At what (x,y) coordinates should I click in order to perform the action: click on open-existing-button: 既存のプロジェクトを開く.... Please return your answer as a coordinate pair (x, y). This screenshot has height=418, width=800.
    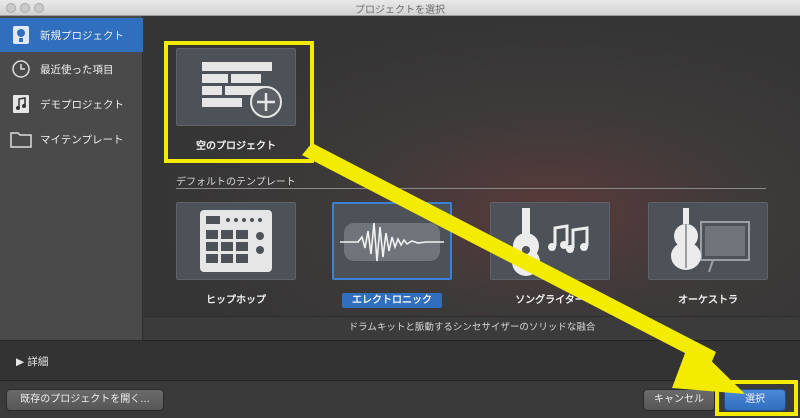
    Looking at the image, I should click on (85, 400).